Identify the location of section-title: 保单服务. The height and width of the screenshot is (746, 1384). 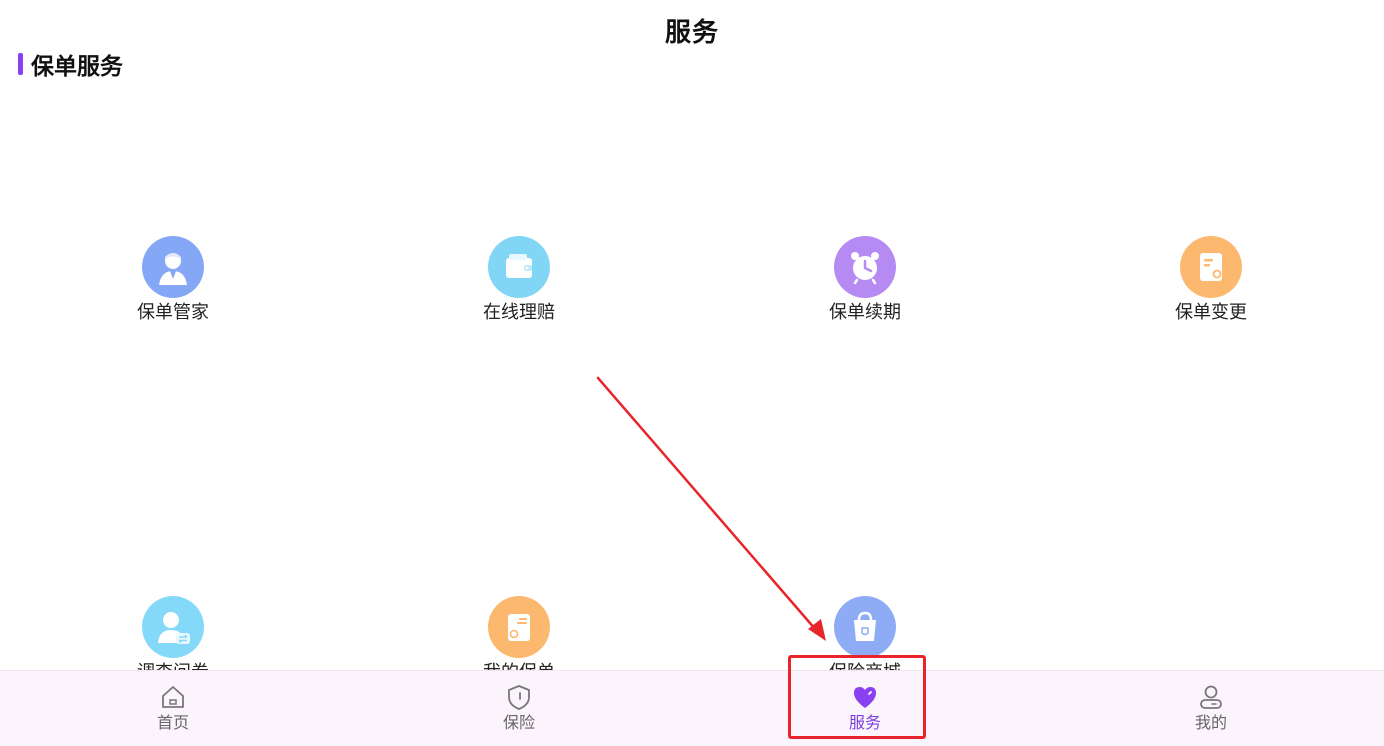
(77, 67).